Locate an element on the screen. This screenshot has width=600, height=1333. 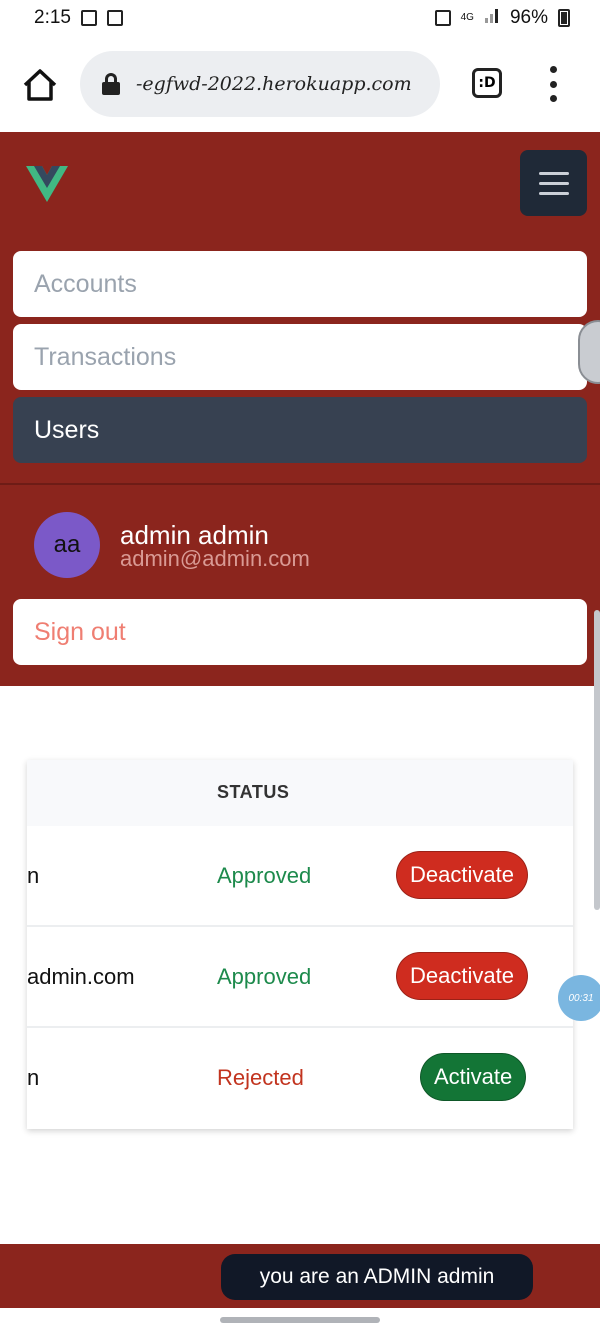
status-time: 2:15 is located at coordinates (52, 17).